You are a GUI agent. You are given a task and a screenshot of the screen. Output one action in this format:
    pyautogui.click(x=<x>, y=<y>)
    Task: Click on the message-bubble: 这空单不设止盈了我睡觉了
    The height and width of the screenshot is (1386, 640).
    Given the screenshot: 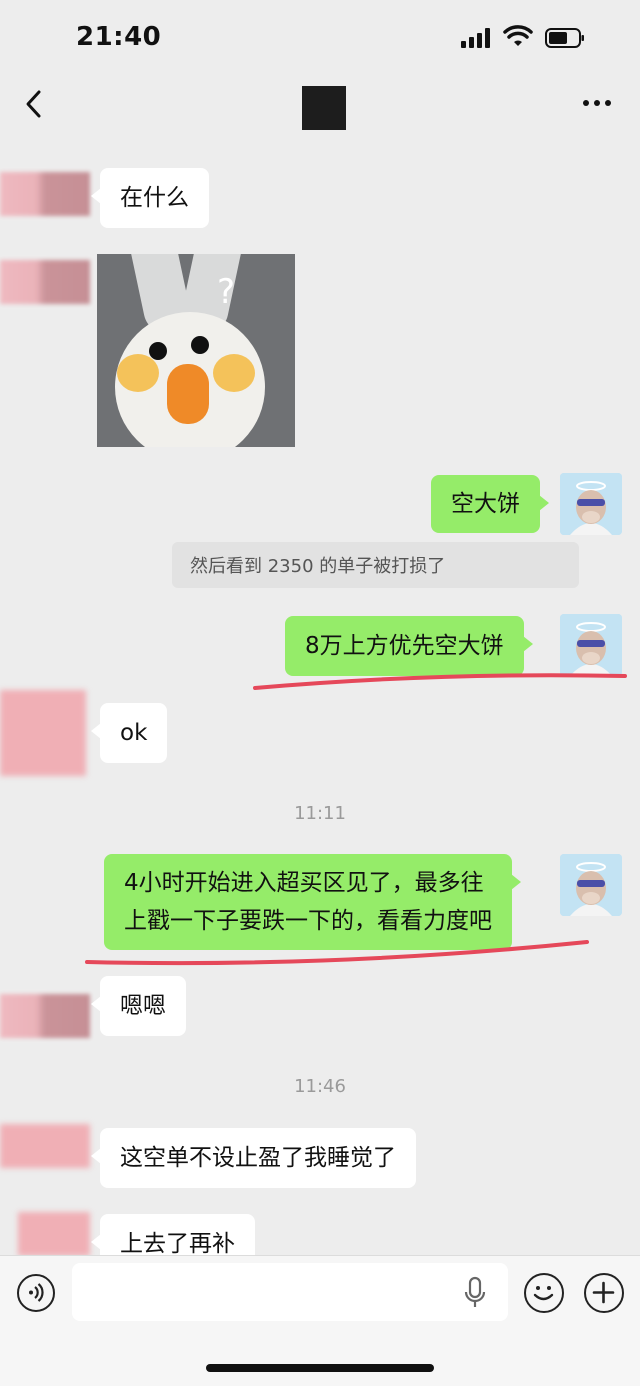 What is the action you would take?
    pyautogui.click(x=253, y=1158)
    